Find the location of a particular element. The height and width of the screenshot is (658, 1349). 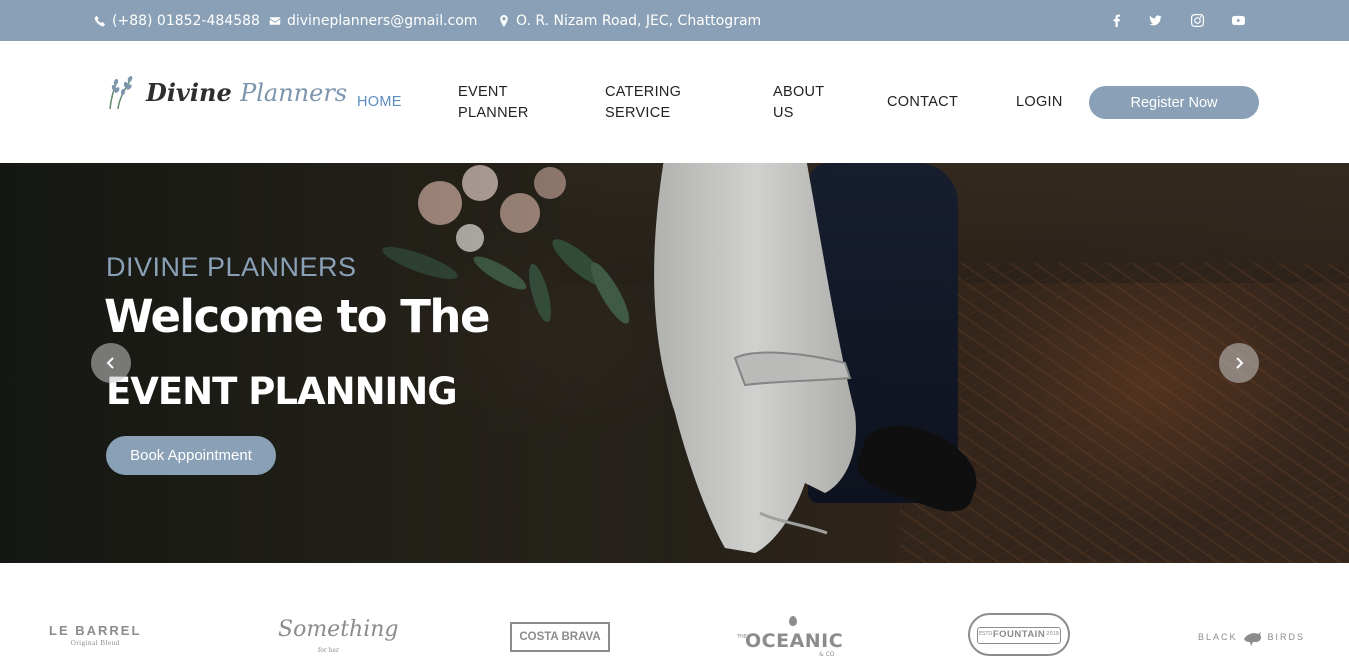

nav-about-us: ABOUT US is located at coordinates (803, 103).